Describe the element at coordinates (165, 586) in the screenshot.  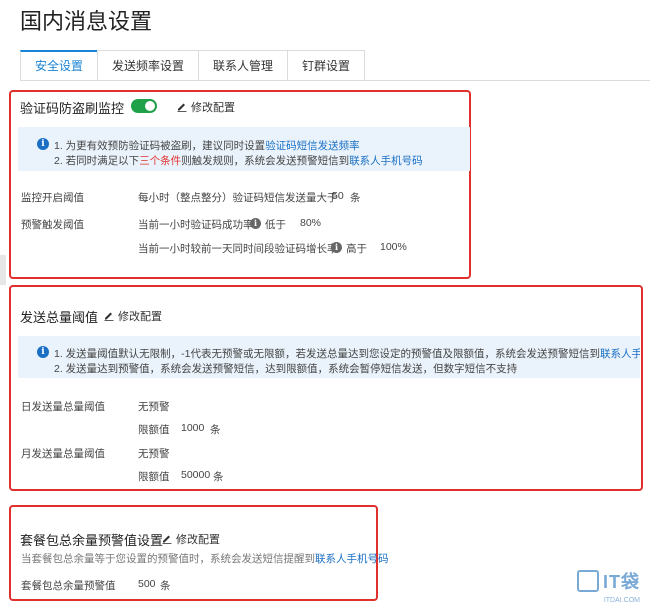
I see `package-alert-unit: 条` at that location.